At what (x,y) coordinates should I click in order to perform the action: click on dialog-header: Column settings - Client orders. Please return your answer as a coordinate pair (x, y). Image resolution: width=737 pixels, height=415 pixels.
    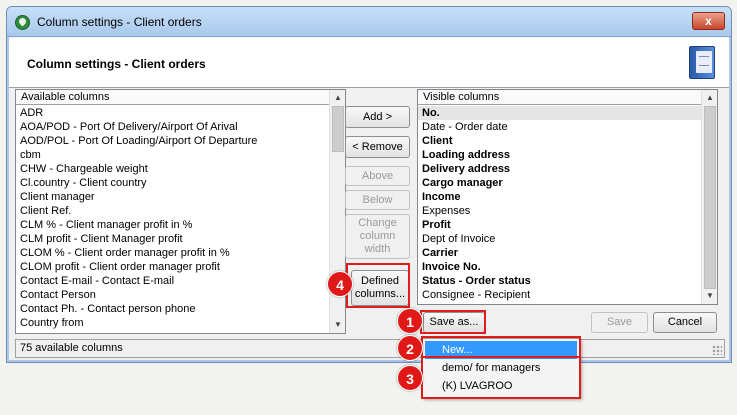
    Looking at the image, I should click on (369, 63).